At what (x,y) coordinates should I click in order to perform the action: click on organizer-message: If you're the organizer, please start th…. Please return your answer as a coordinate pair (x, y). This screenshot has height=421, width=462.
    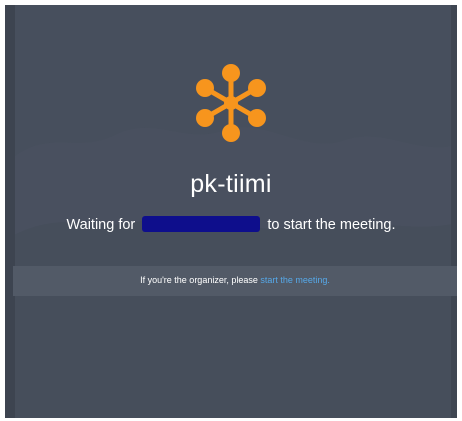
    Looking at the image, I should click on (235, 280).